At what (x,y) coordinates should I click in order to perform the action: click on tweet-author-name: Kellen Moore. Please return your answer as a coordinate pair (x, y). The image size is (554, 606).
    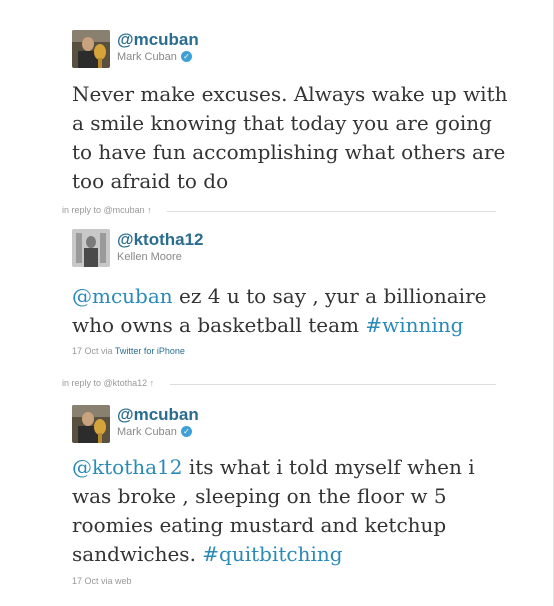
    Looking at the image, I should click on (149, 257).